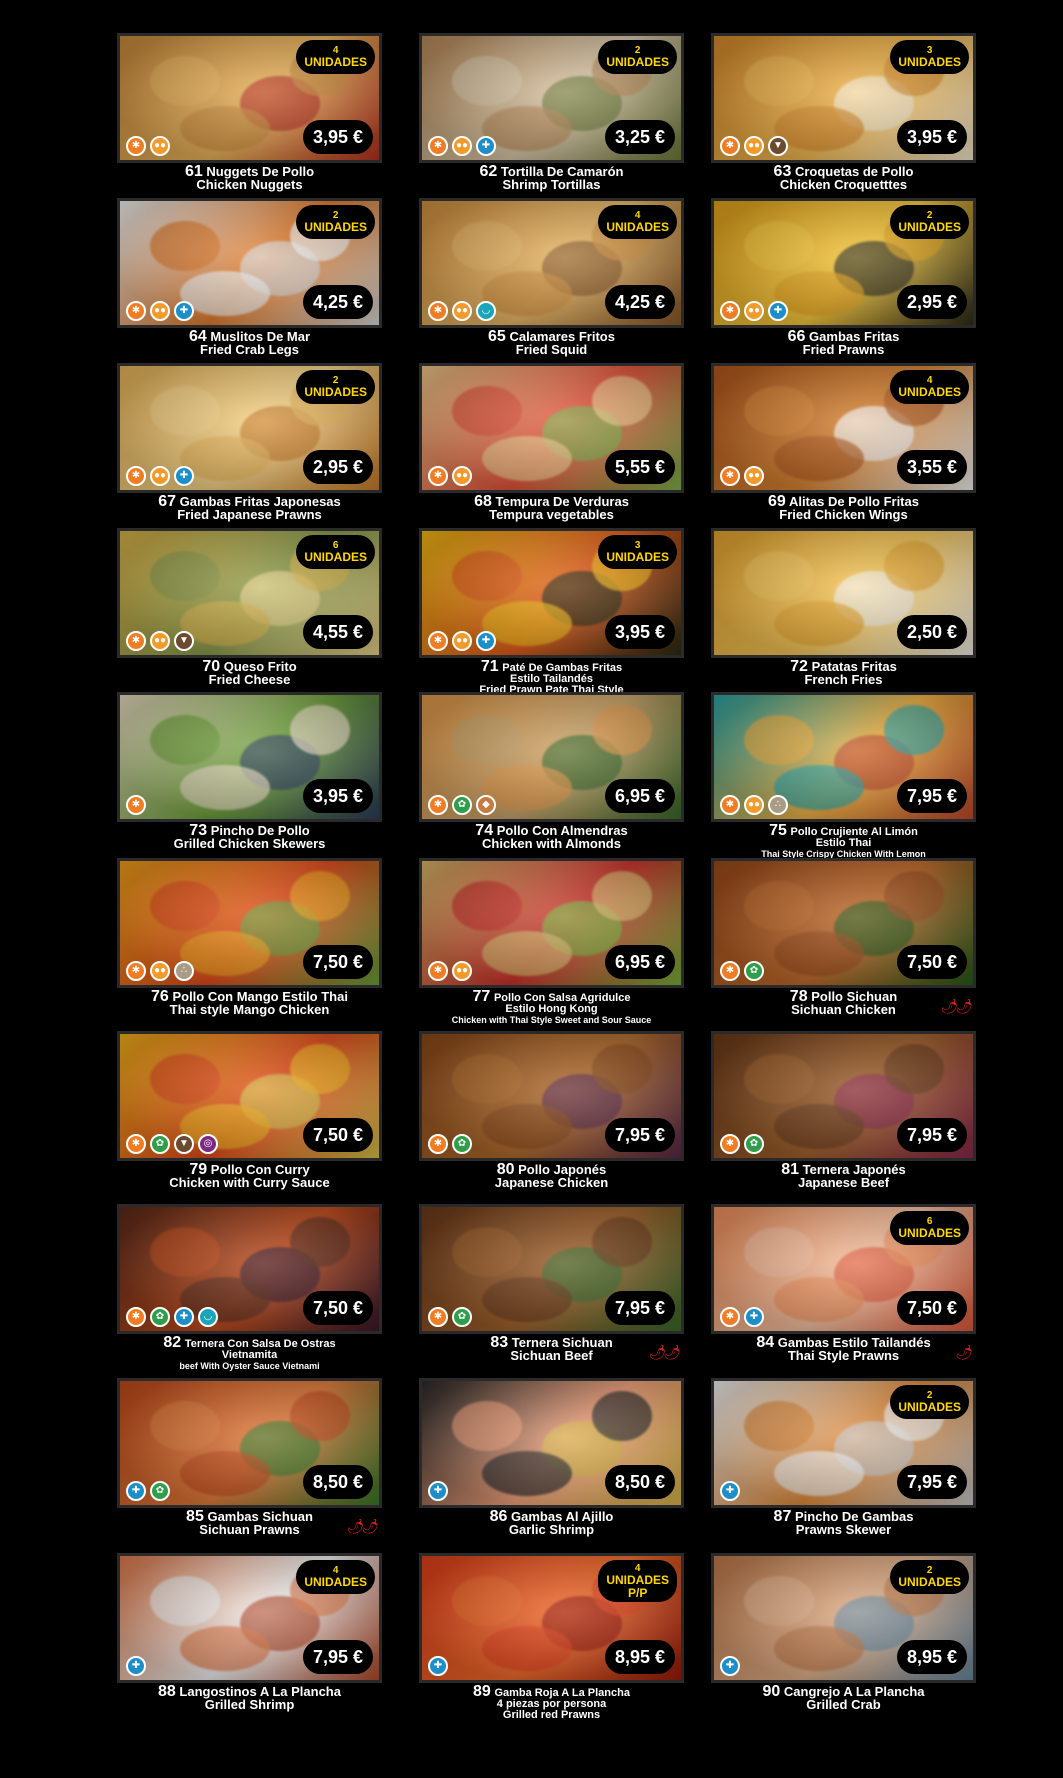 The height and width of the screenshot is (1778, 1063). What do you see at coordinates (249, 428) in the screenshot?
I see `dish-photo: 2 UNIDADES 2,95 € ✱ ●● ✚` at bounding box center [249, 428].